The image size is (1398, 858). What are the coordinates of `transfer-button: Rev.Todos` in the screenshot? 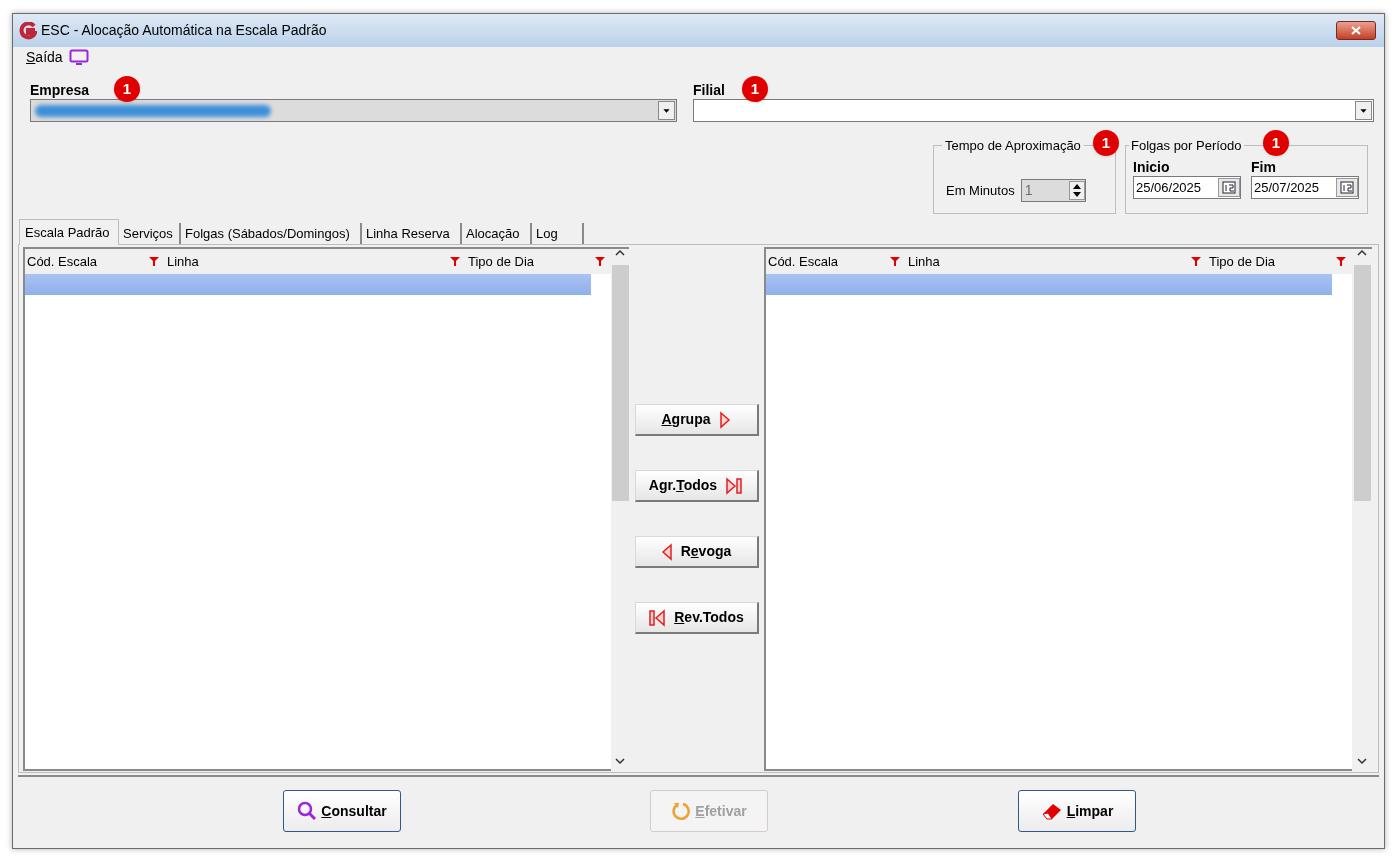 It's located at (696, 618).